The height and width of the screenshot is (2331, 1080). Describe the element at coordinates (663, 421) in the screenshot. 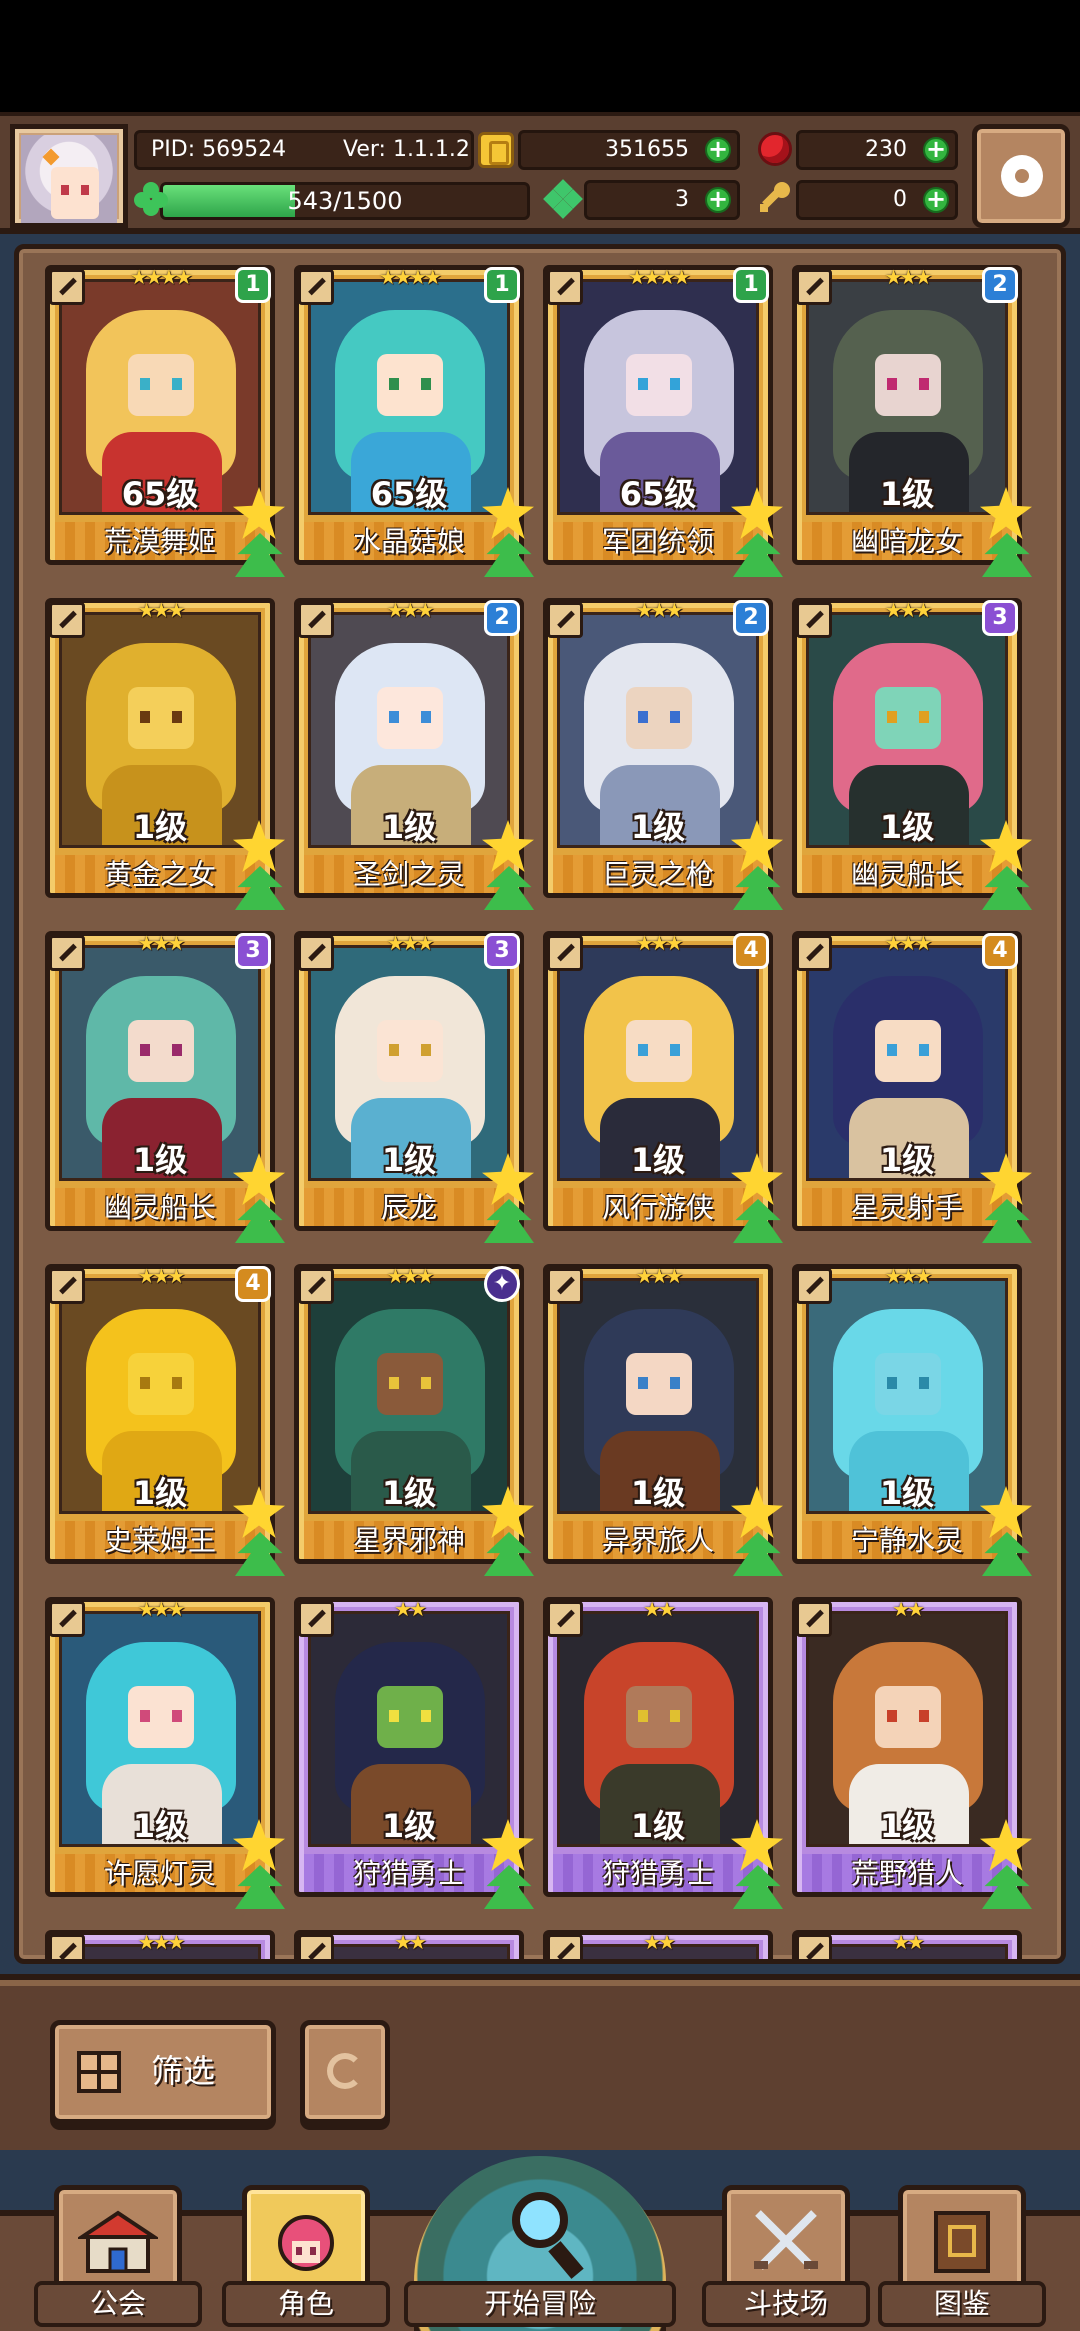

I see `character-card: 军团统领 ★★★★ 1 65级` at that location.